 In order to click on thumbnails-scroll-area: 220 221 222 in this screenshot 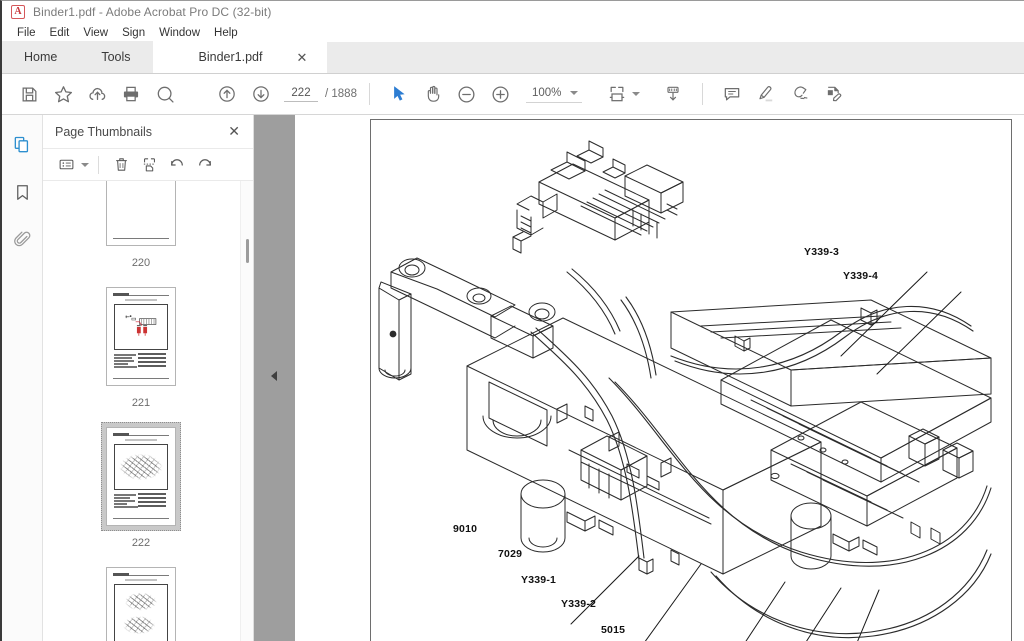, I will do `click(148, 411)`.